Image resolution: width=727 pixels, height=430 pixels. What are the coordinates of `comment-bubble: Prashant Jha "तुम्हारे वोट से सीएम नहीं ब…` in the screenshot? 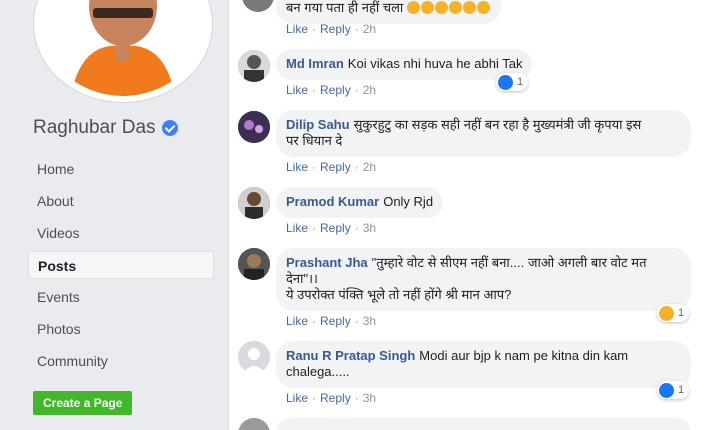 It's located at (483, 279).